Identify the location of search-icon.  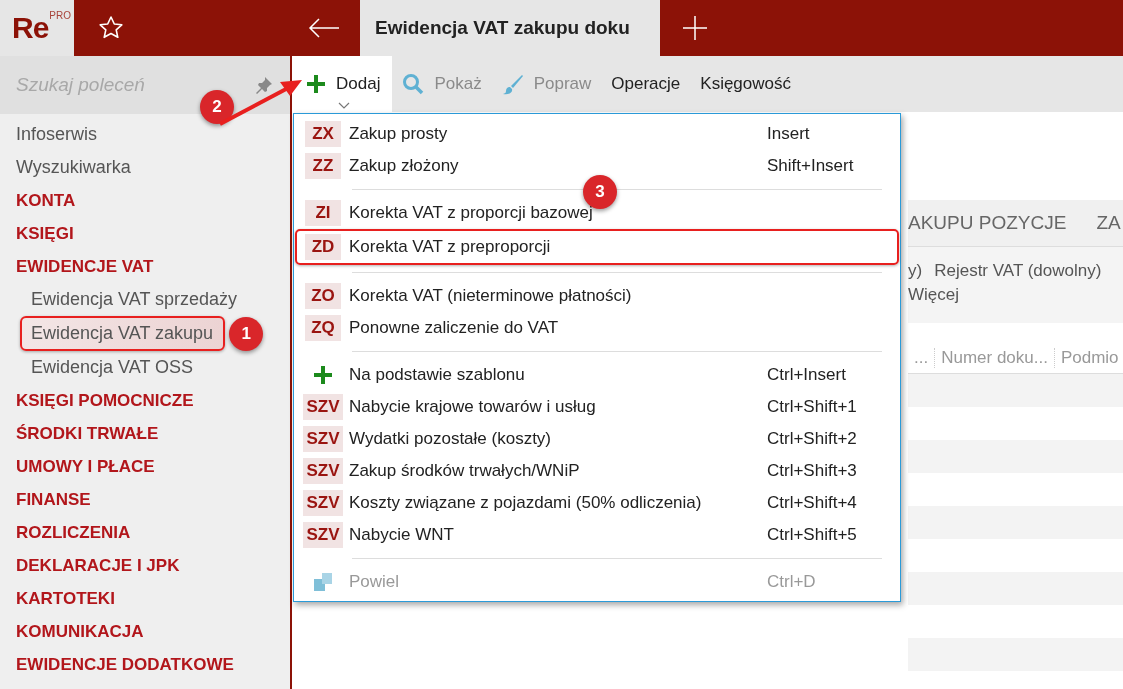
(413, 84).